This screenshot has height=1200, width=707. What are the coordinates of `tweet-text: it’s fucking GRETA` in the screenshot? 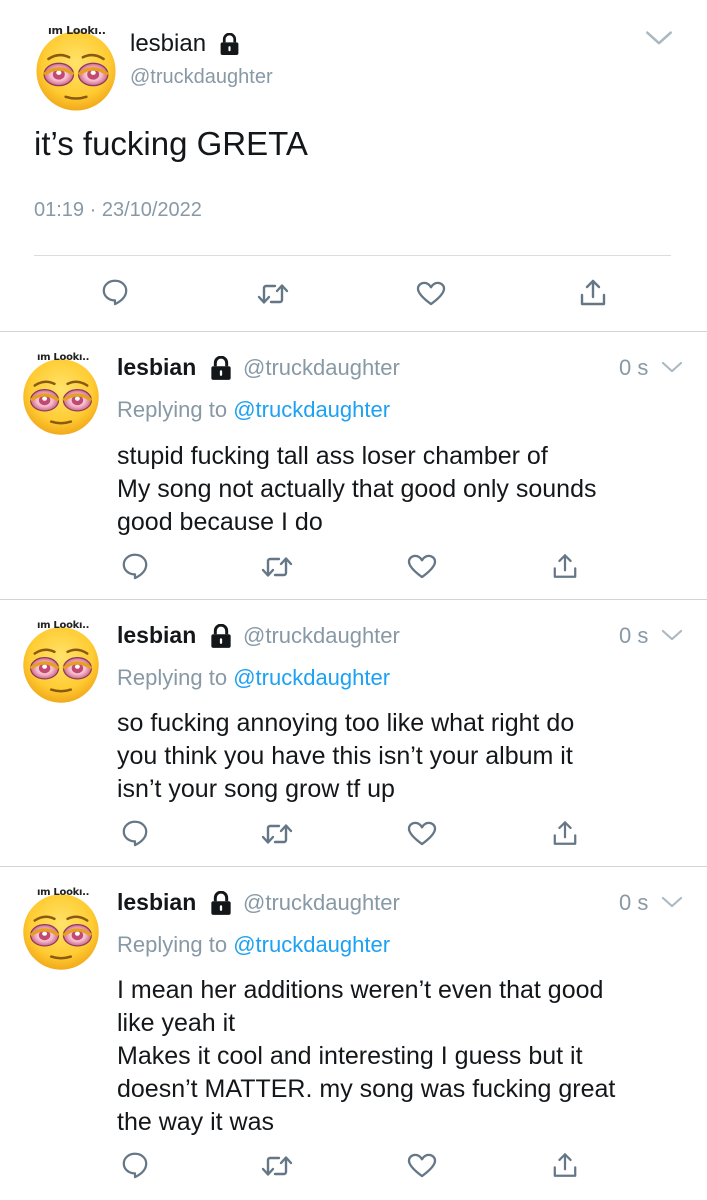 It's located at (171, 143).